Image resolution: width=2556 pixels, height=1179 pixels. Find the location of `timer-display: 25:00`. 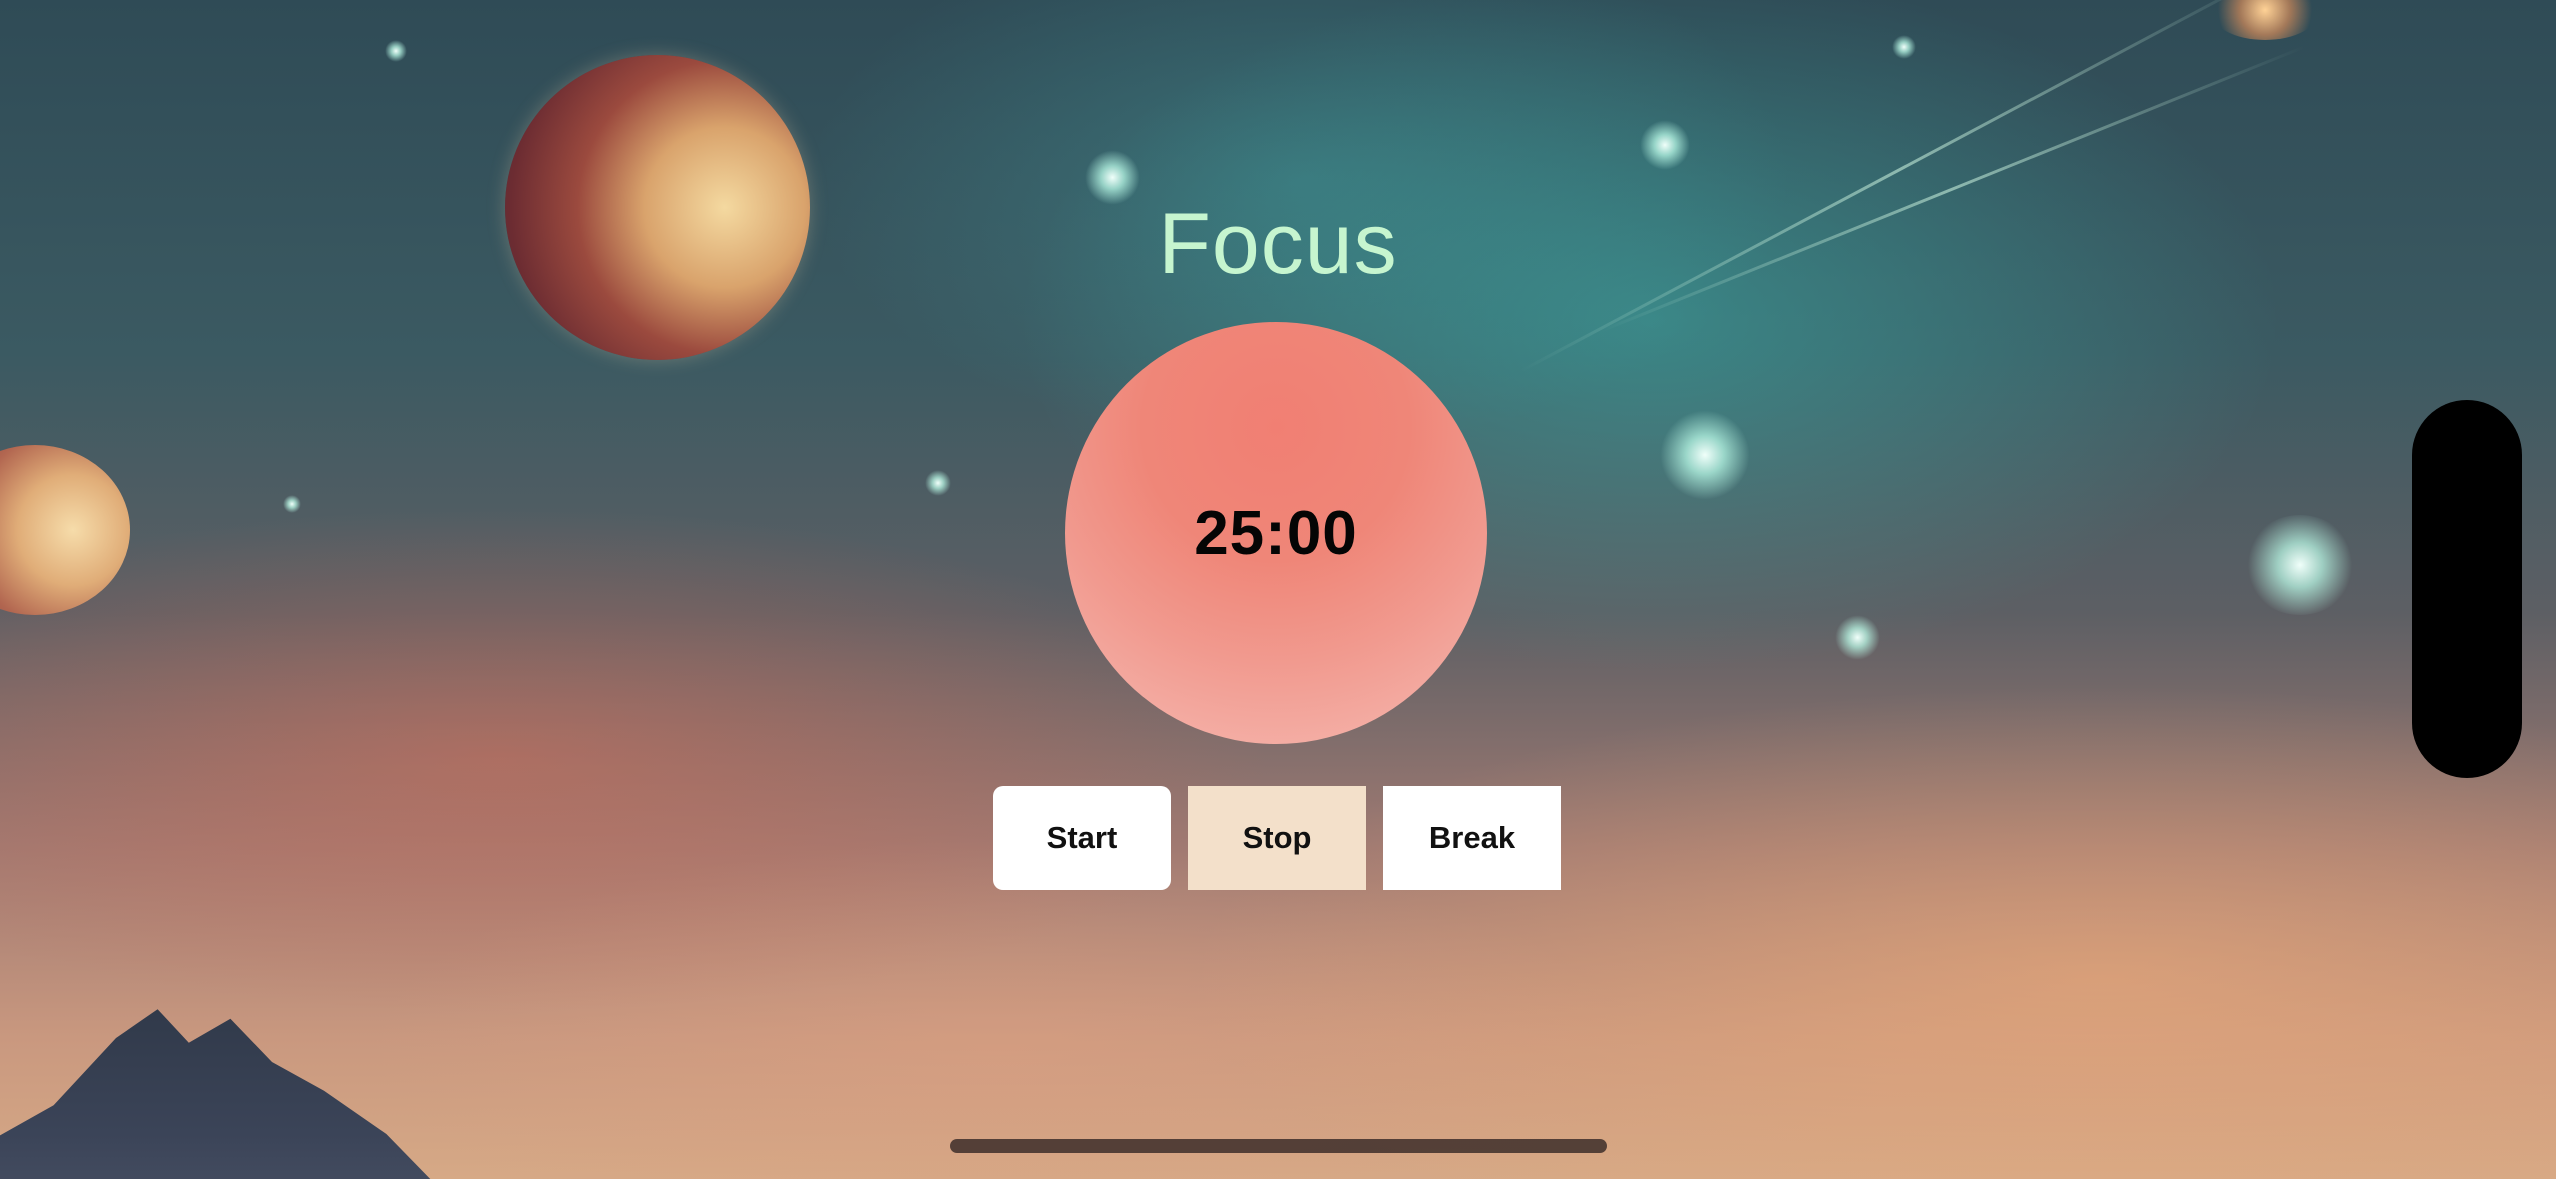

timer-display: 25:00 is located at coordinates (1276, 533).